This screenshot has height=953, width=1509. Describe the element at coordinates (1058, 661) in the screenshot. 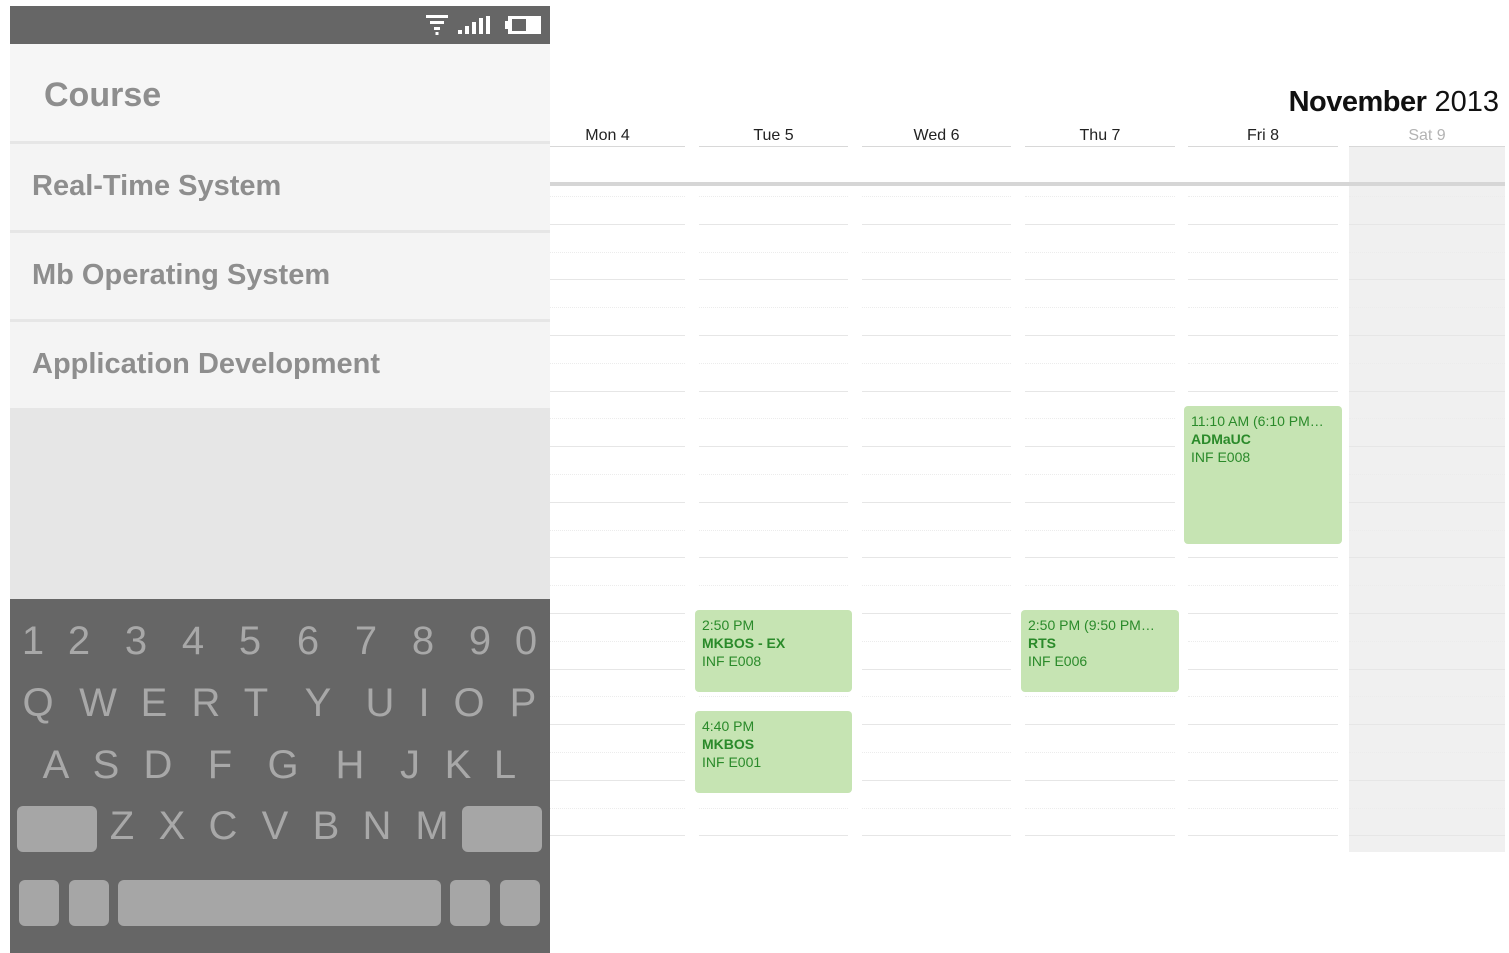

I see `event-room: INF E006` at that location.